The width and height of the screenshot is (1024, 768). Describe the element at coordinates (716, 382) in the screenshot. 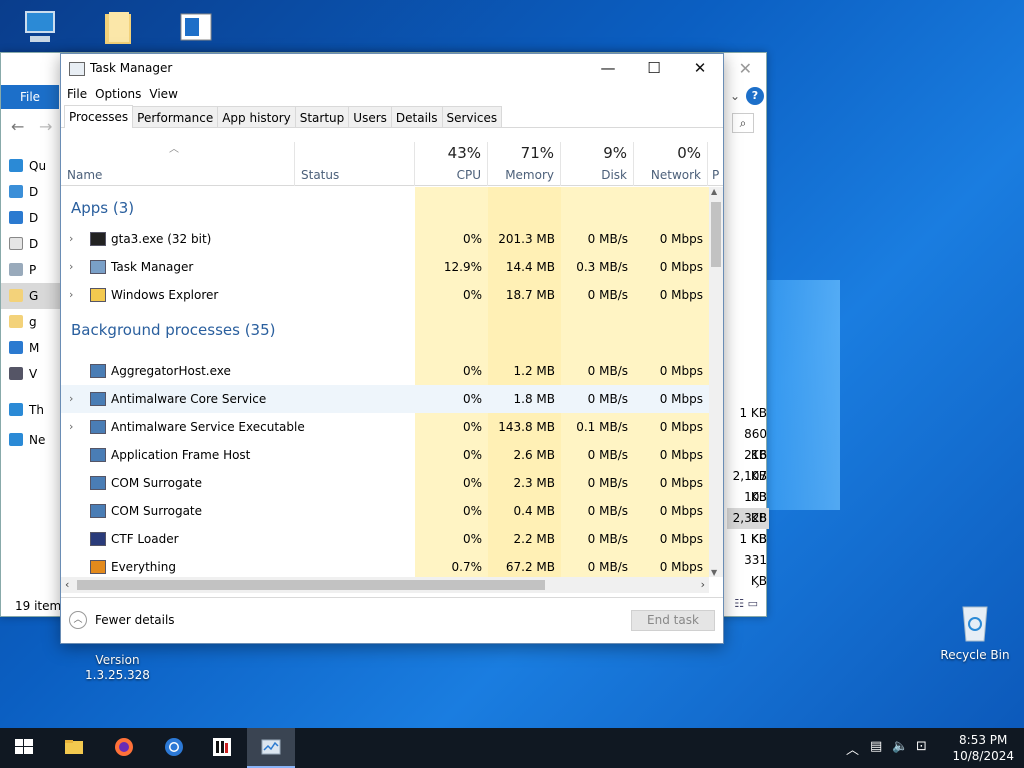

I see `vertical-scrollbar: ▲ ▼` at that location.